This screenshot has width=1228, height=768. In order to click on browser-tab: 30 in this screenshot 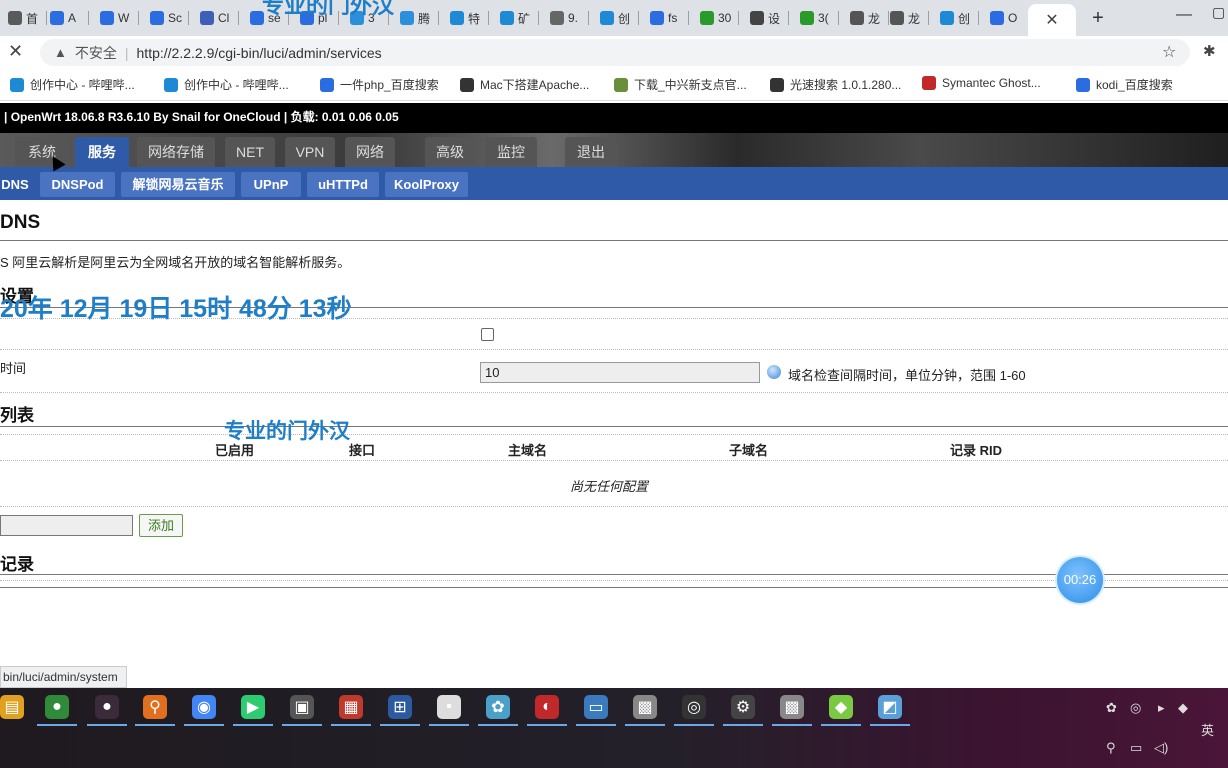, I will do `click(715, 18)`.